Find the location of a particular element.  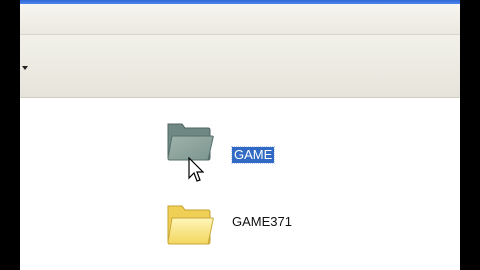

pointer-cursor-icon is located at coordinates (196, 169).